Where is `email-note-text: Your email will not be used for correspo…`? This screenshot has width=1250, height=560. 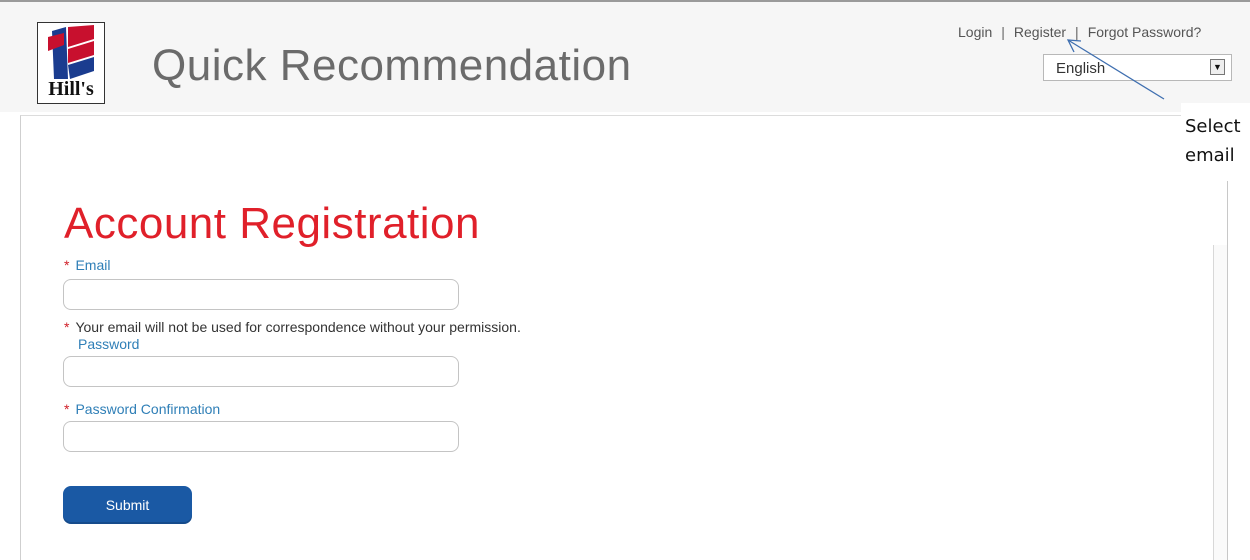
email-note-text: Your email will not be used for correspo… is located at coordinates (298, 327).